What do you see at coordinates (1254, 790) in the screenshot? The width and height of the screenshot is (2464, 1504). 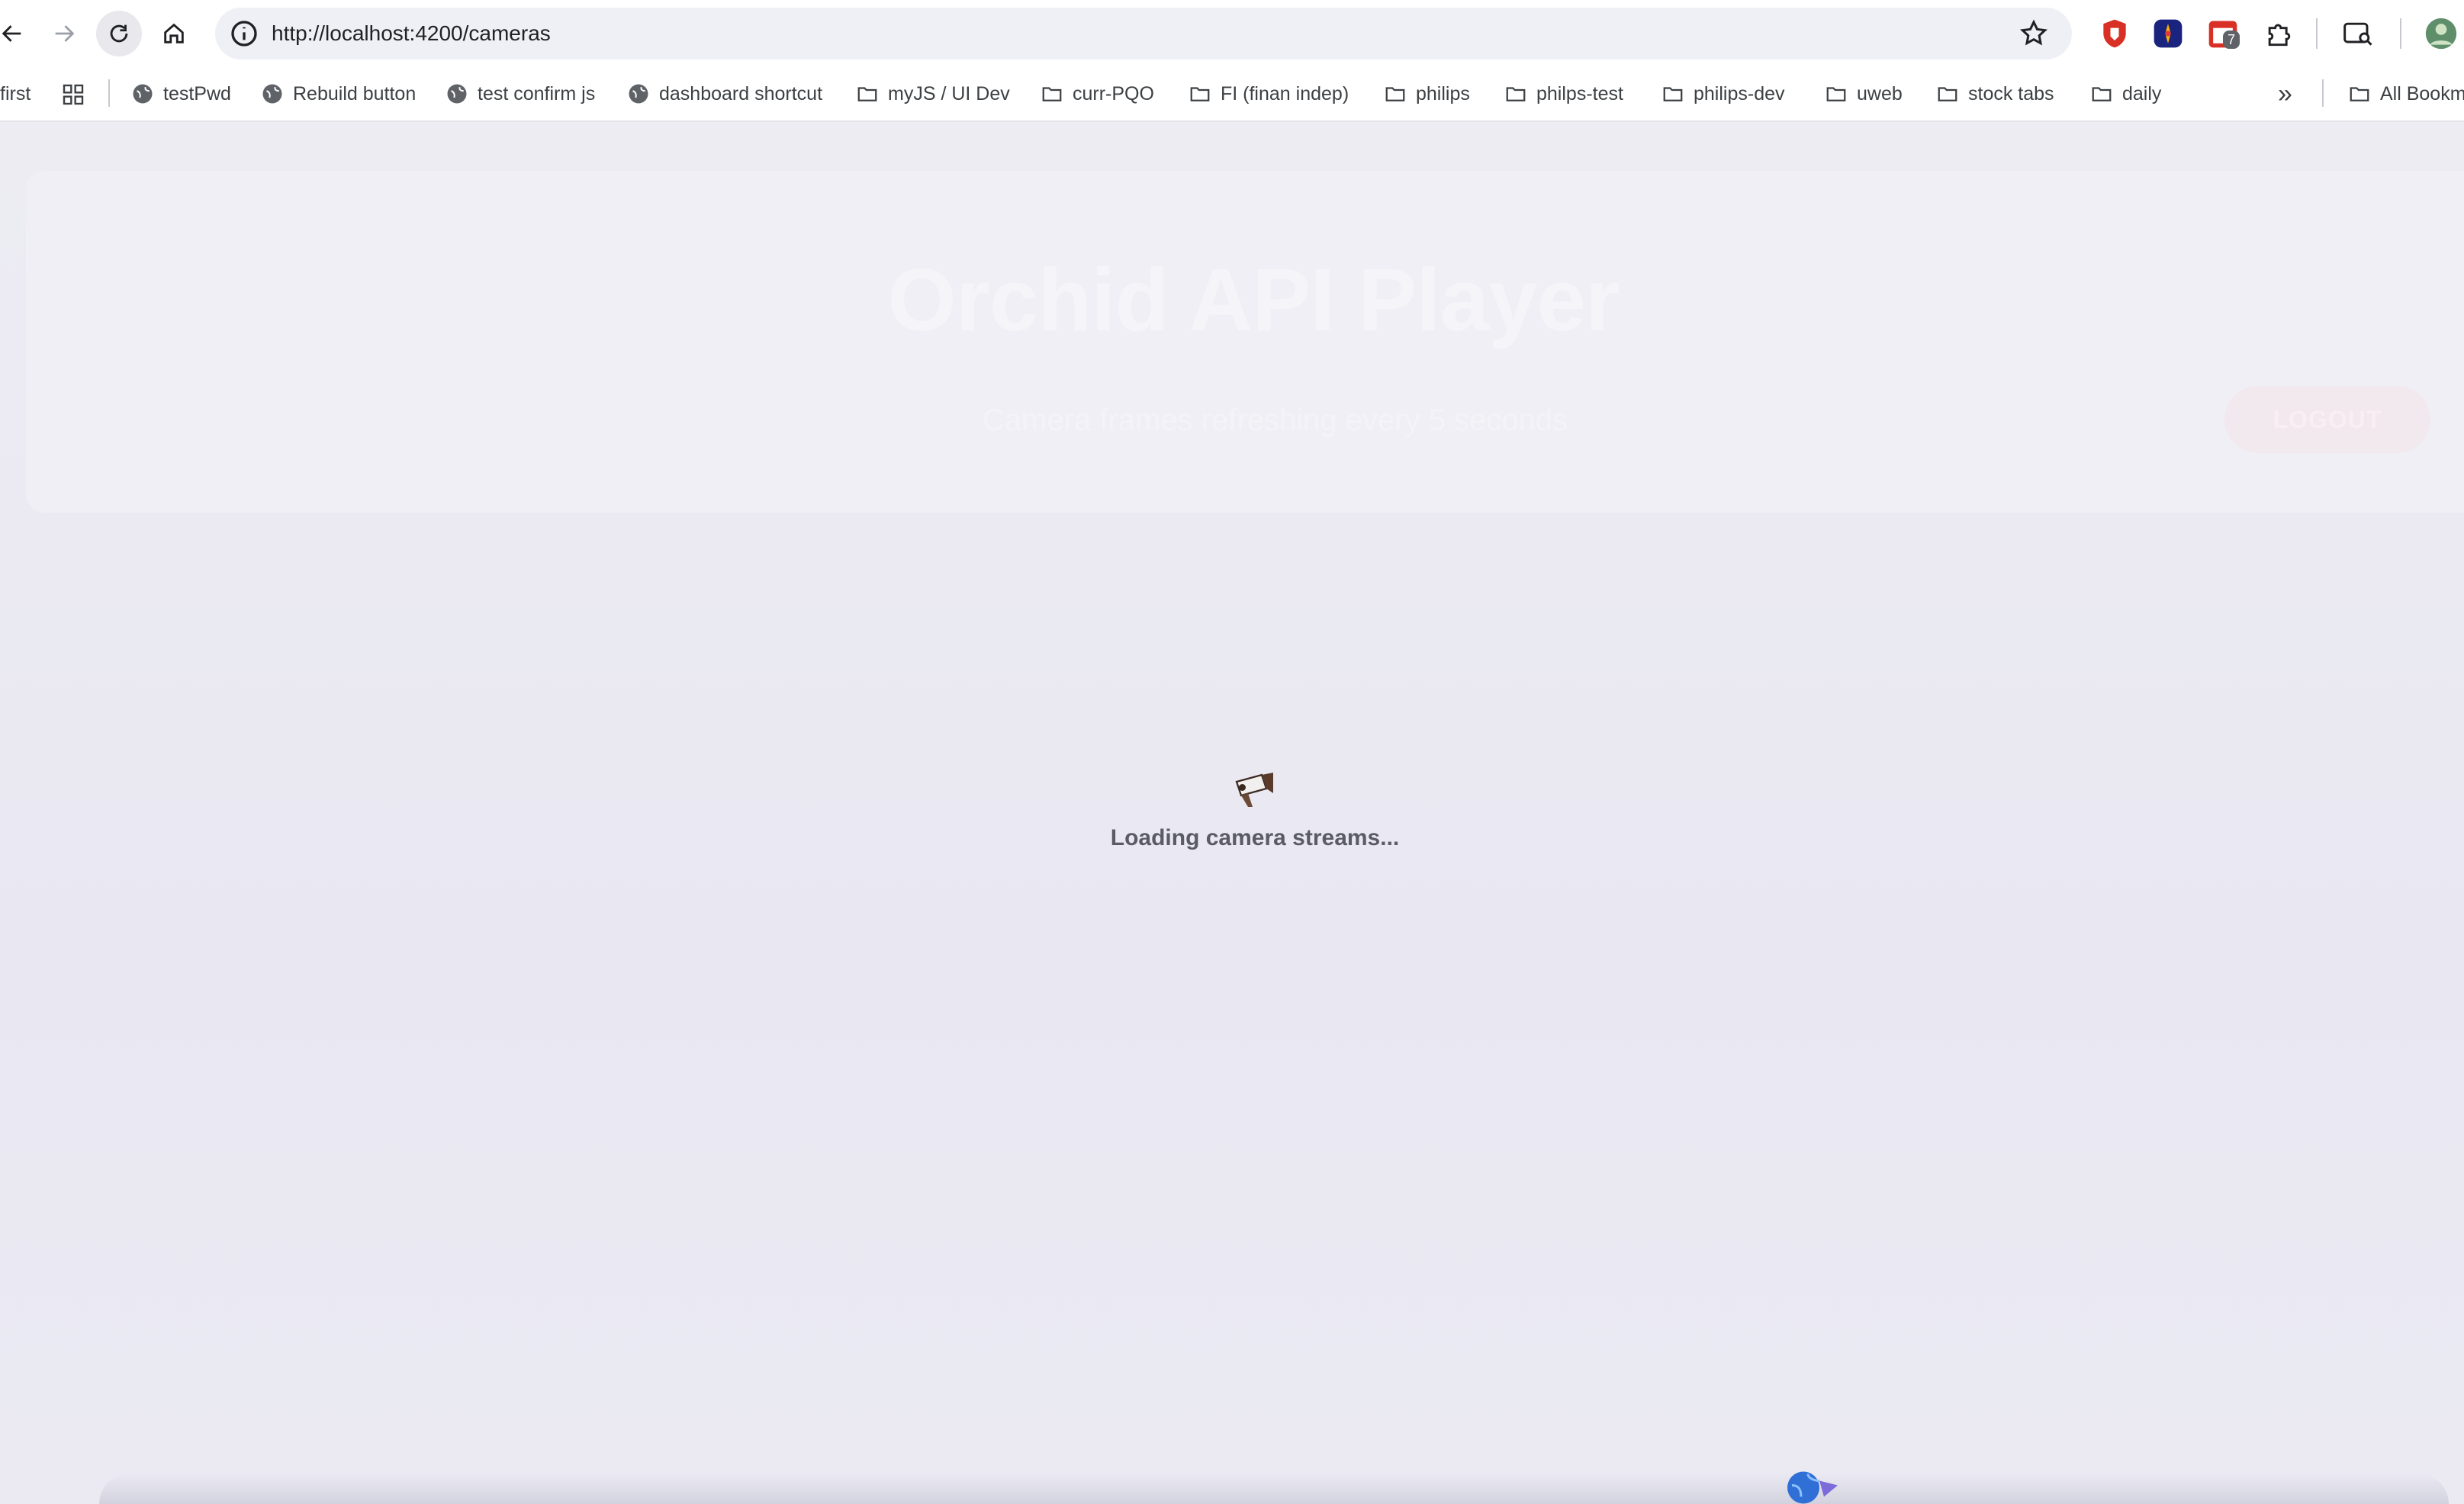 I see `security-camera-icon` at bounding box center [1254, 790].